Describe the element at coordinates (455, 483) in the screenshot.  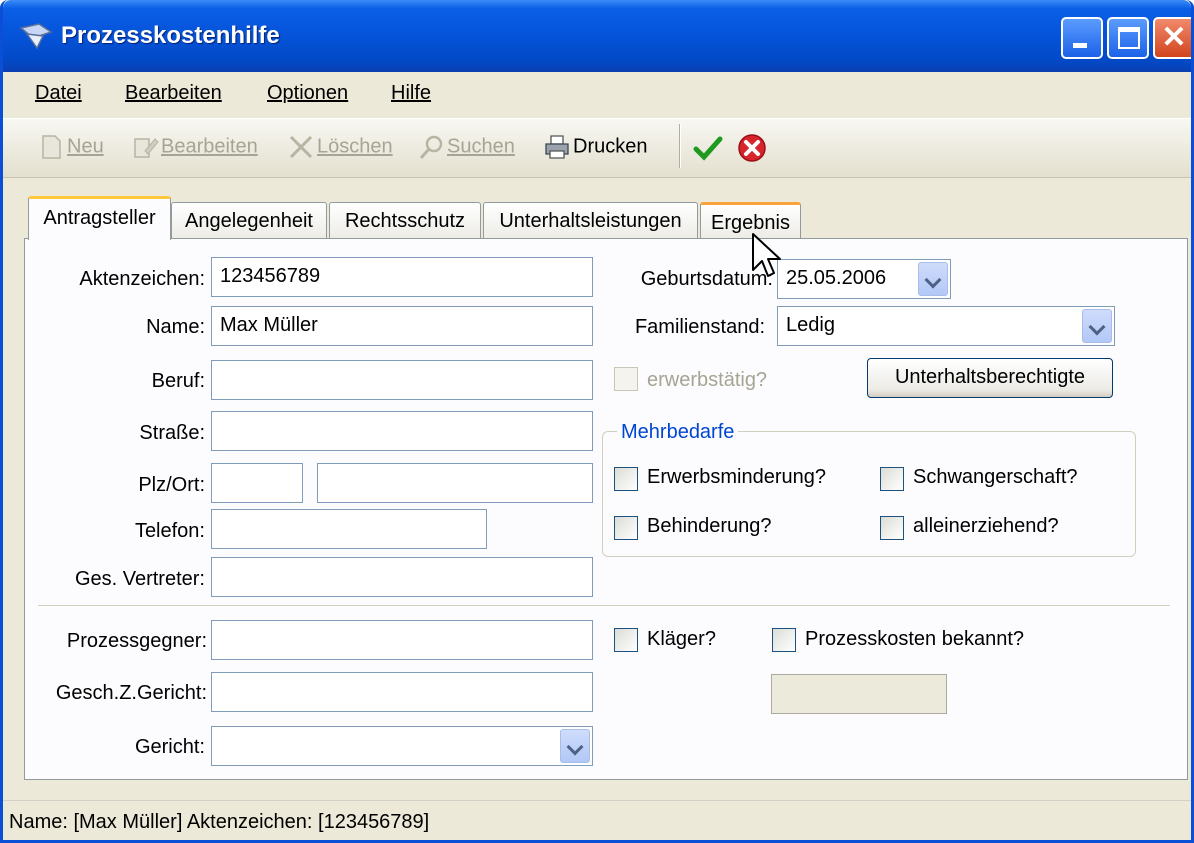
I see `ort-field` at that location.